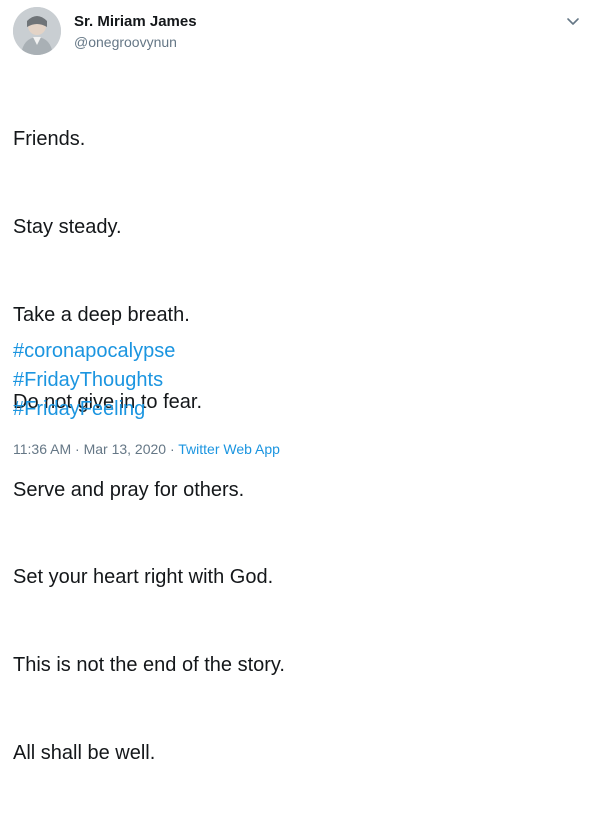  What do you see at coordinates (229, 449) in the screenshot?
I see `tweet-source-link: Twitter Web App` at bounding box center [229, 449].